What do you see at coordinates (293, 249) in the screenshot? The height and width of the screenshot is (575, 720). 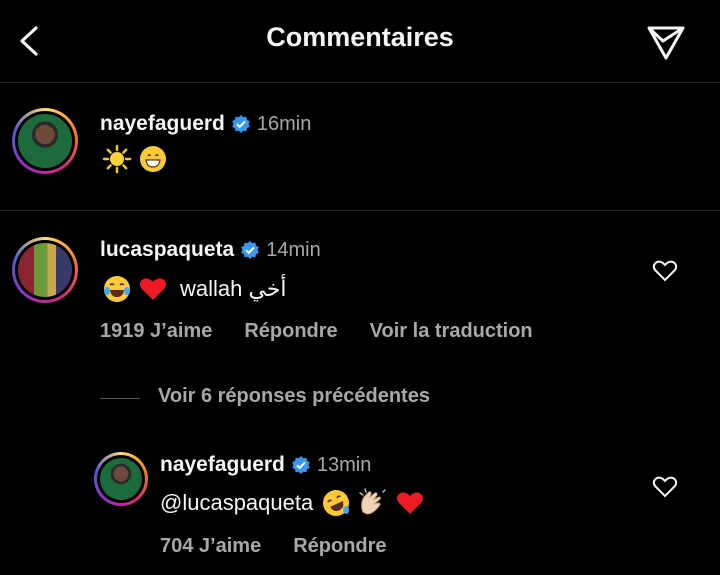 I see `comment-time: 14min` at bounding box center [293, 249].